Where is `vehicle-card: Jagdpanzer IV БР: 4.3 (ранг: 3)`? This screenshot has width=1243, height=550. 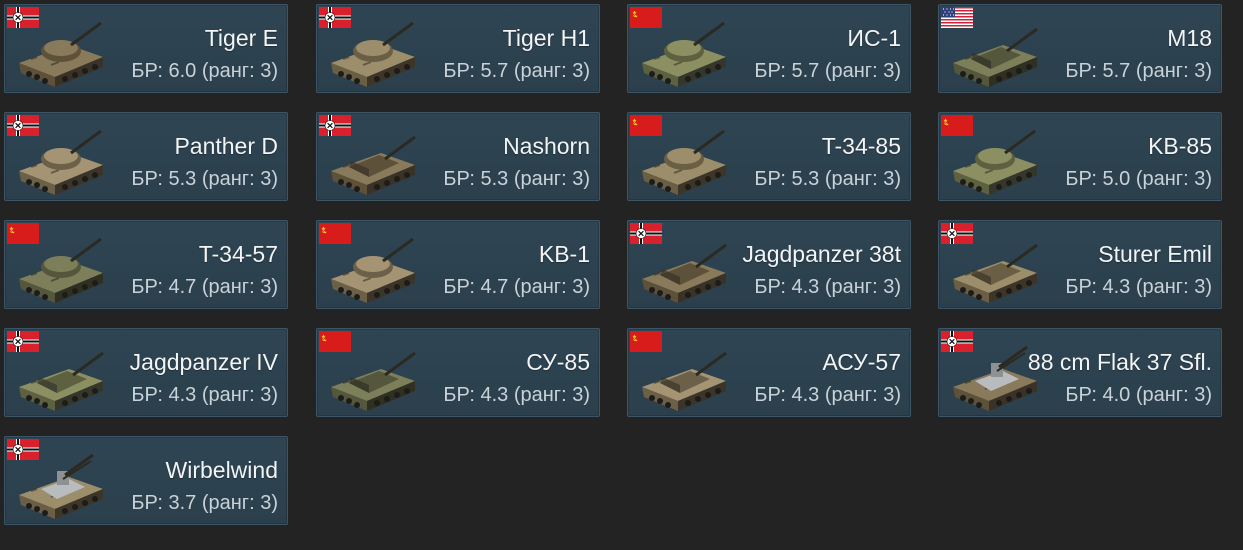
vehicle-card: Jagdpanzer IV БР: 4.3 (ранг: 3) is located at coordinates (146, 372).